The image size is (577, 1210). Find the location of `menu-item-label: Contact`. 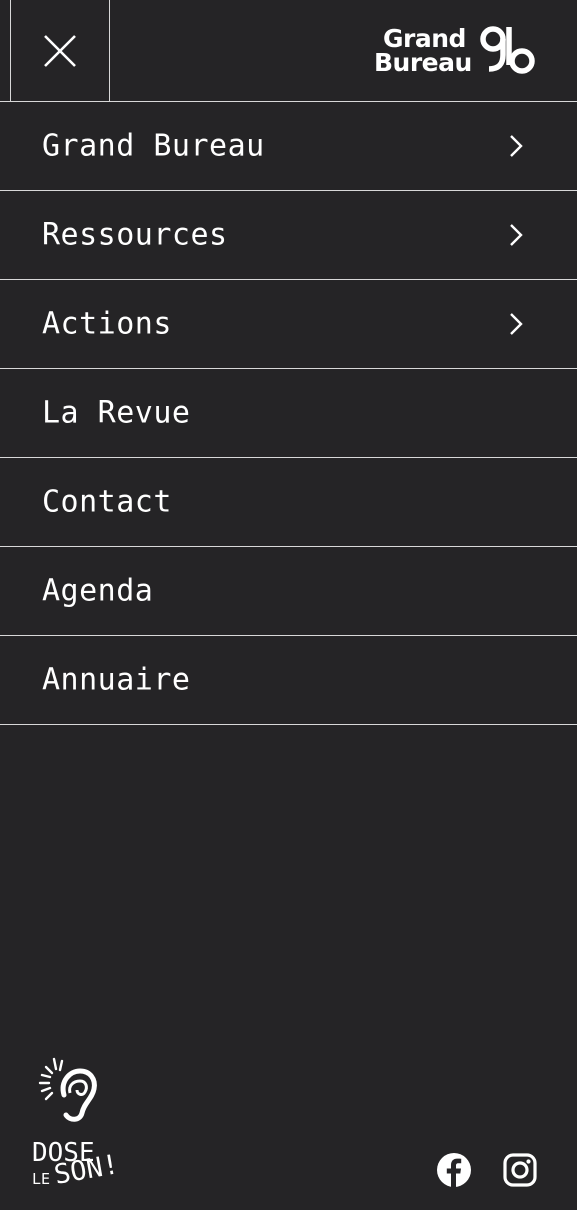

menu-item-label: Contact is located at coordinates (107, 502).